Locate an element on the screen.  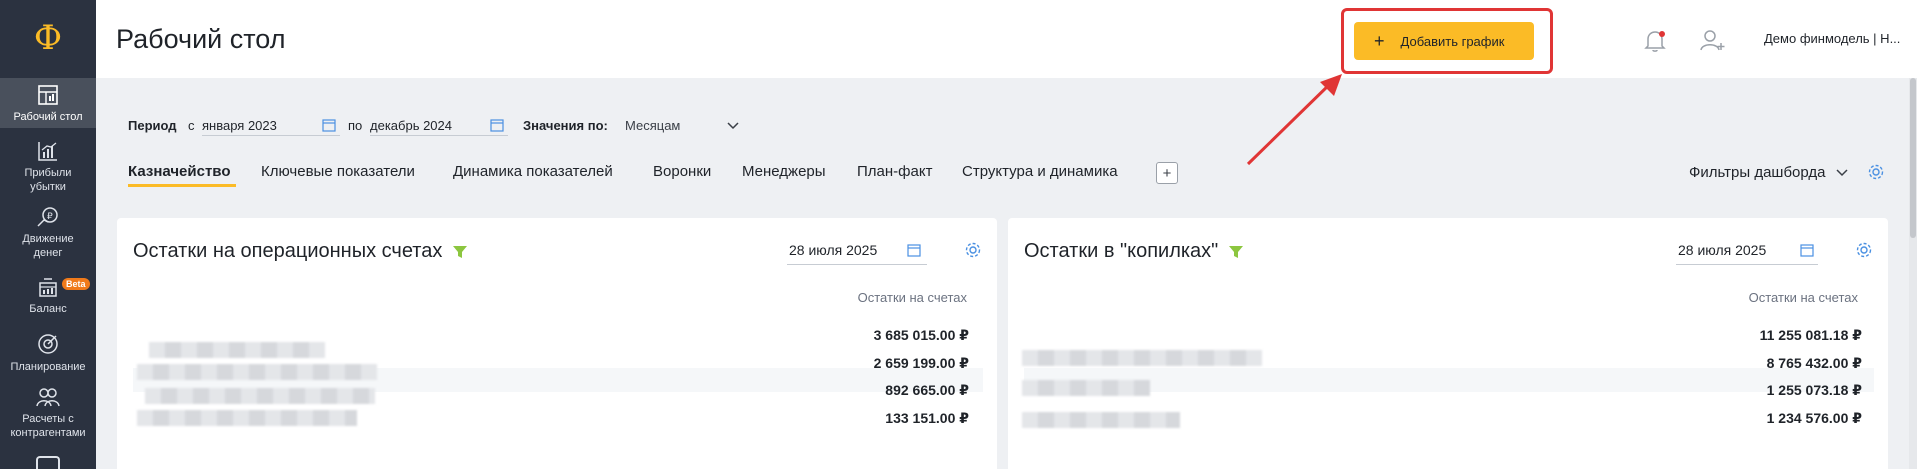
period-from-value: января 2023 is located at coordinates (239, 125).